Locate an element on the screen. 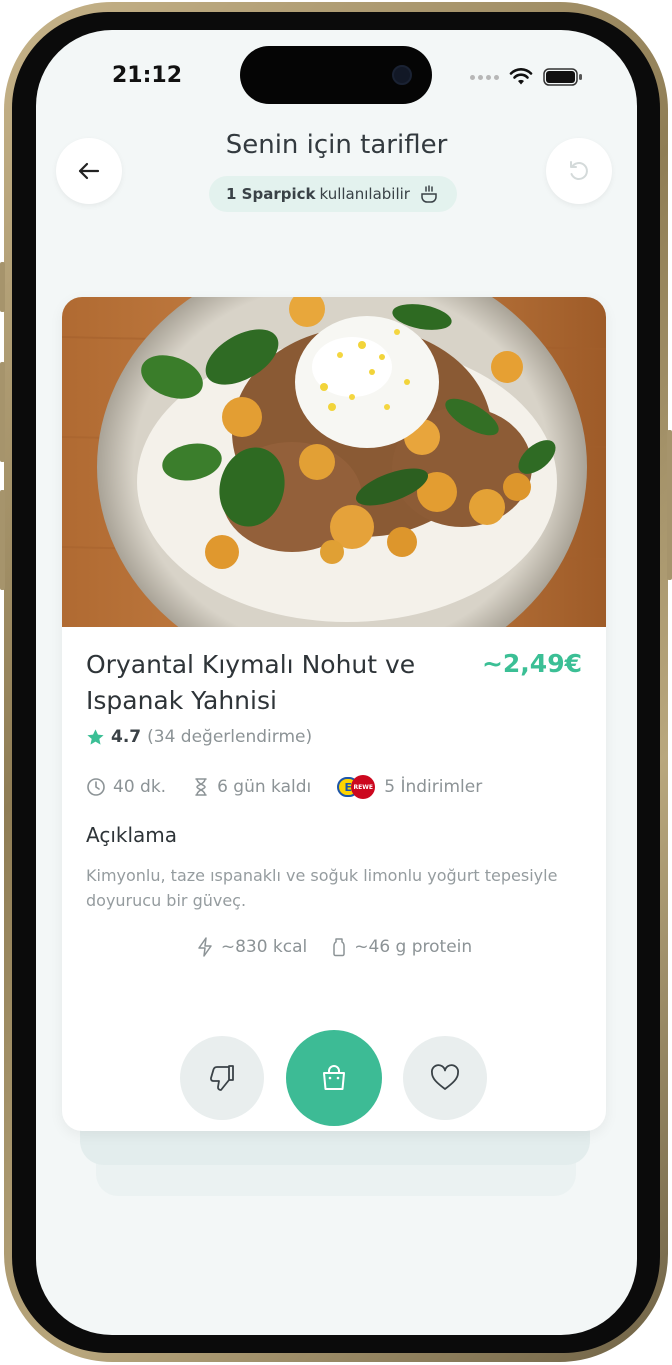 The width and height of the screenshot is (672, 1365). signal-icon is located at coordinates (484, 77).